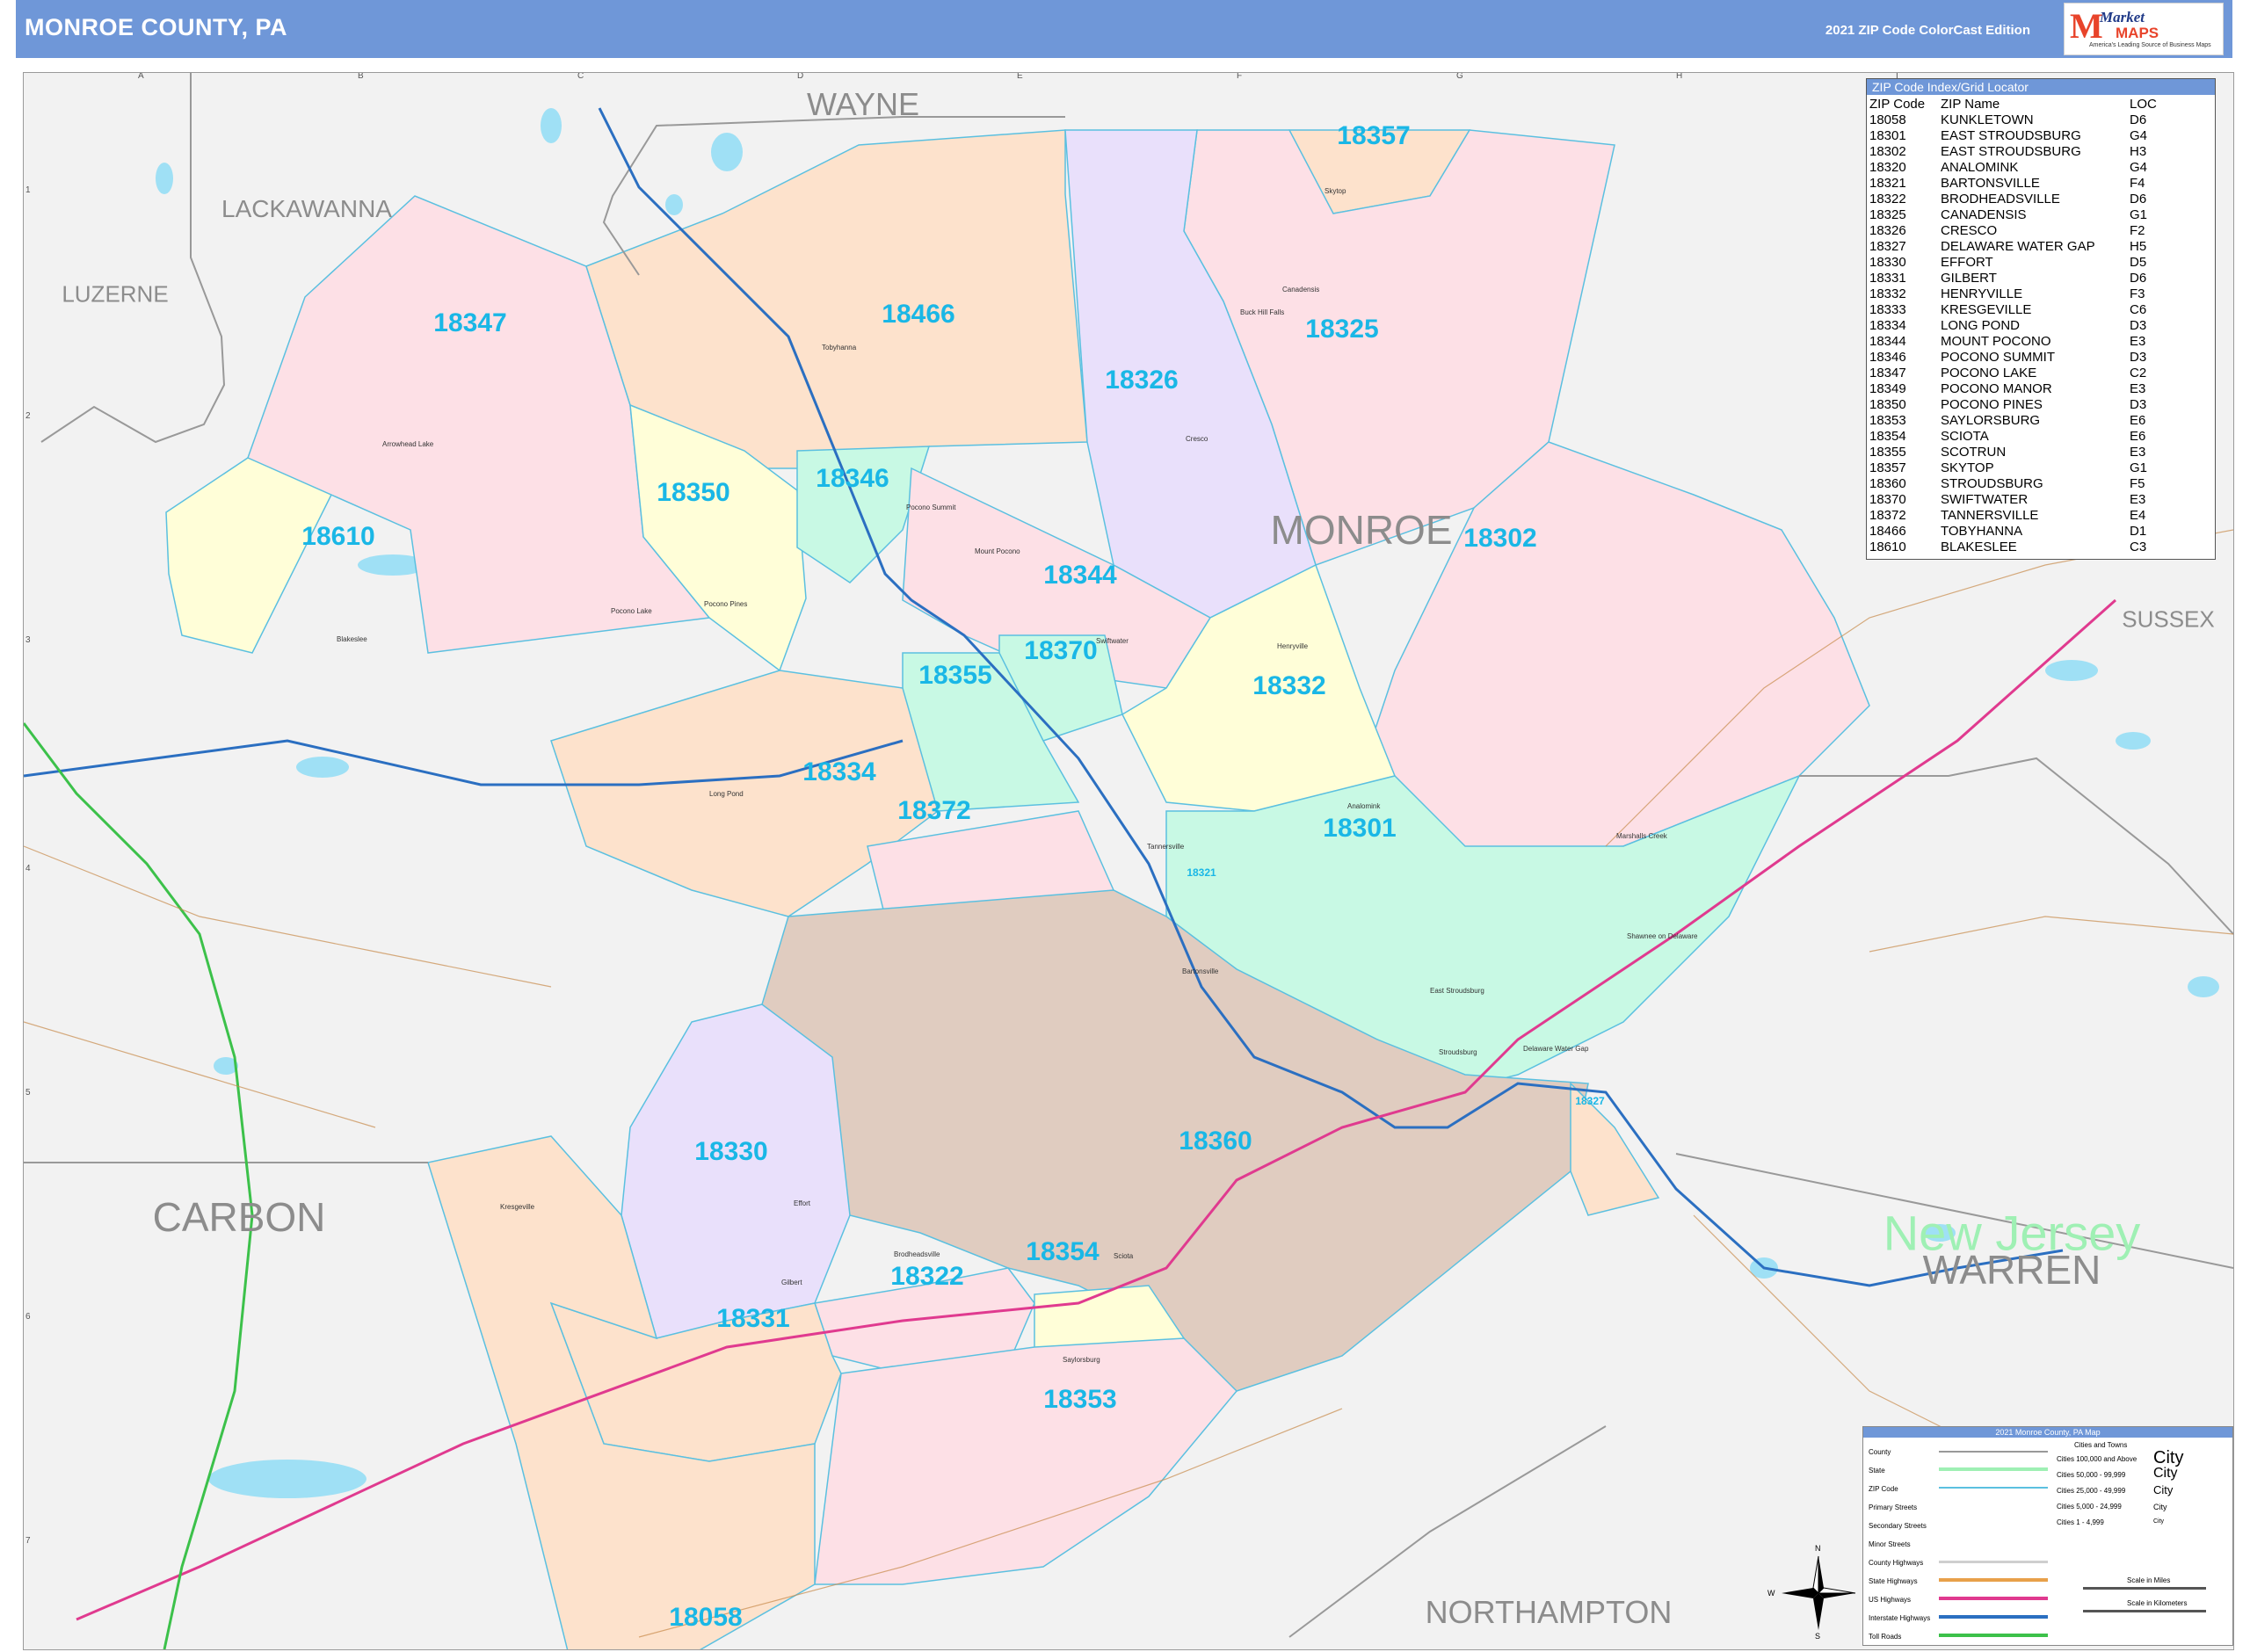 Image resolution: width=2250 pixels, height=1652 pixels. Describe the element at coordinates (2041, 231) in the screenshot. I see `zip-index-row: 18326 CRESCO F2` at that location.